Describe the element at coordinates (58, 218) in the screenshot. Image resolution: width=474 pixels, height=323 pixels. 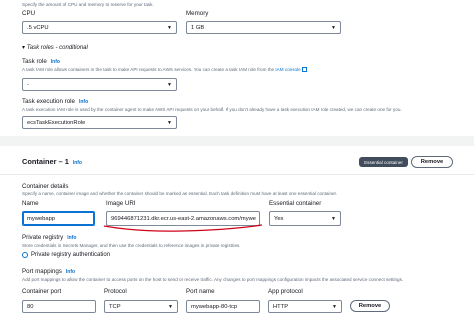
I see `name-input: mywebapp` at that location.